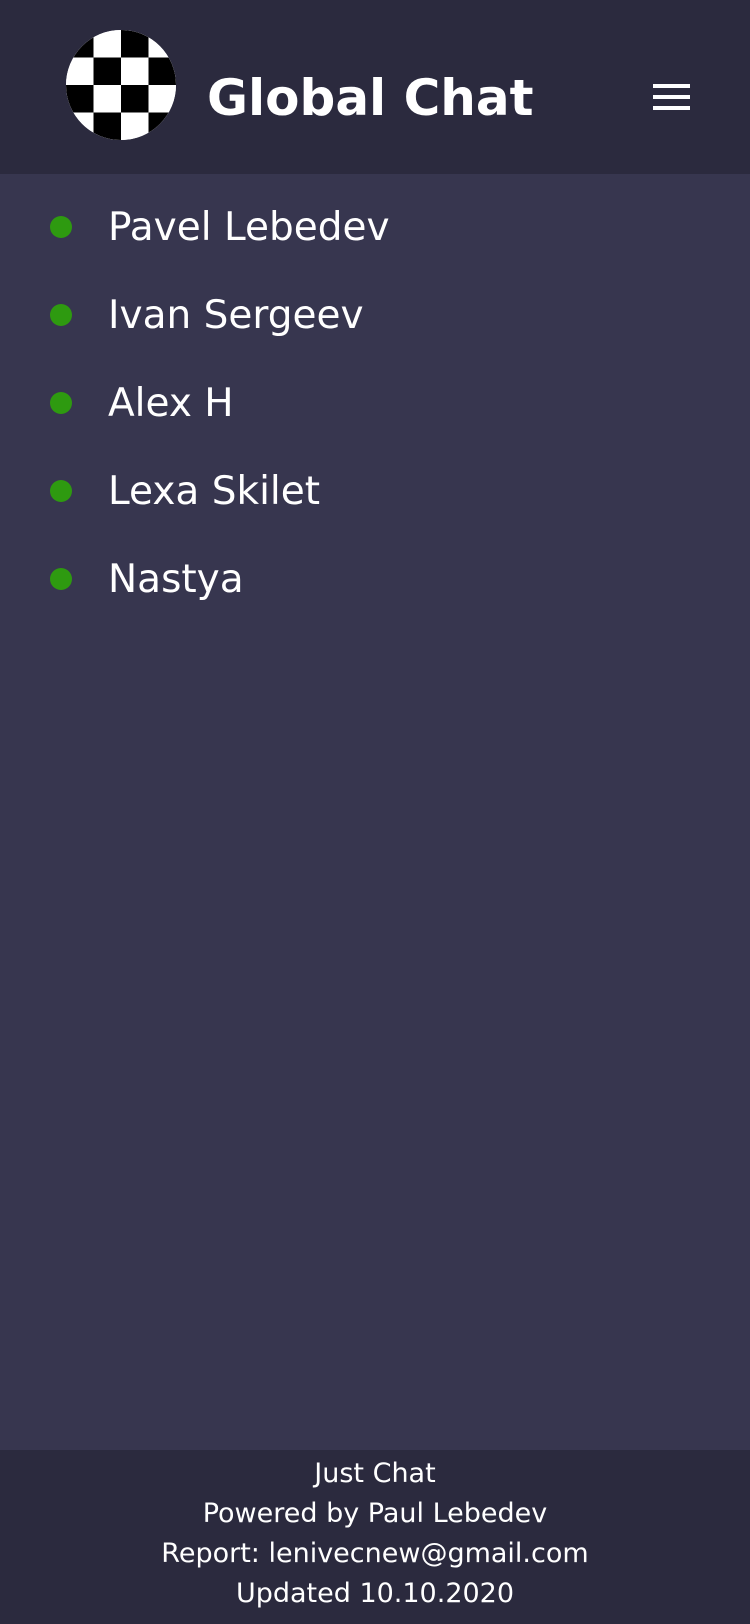 Image resolution: width=750 pixels, height=1624 pixels. What do you see at coordinates (214, 491) in the screenshot?
I see `user-name: Lexa Skilet` at bounding box center [214, 491].